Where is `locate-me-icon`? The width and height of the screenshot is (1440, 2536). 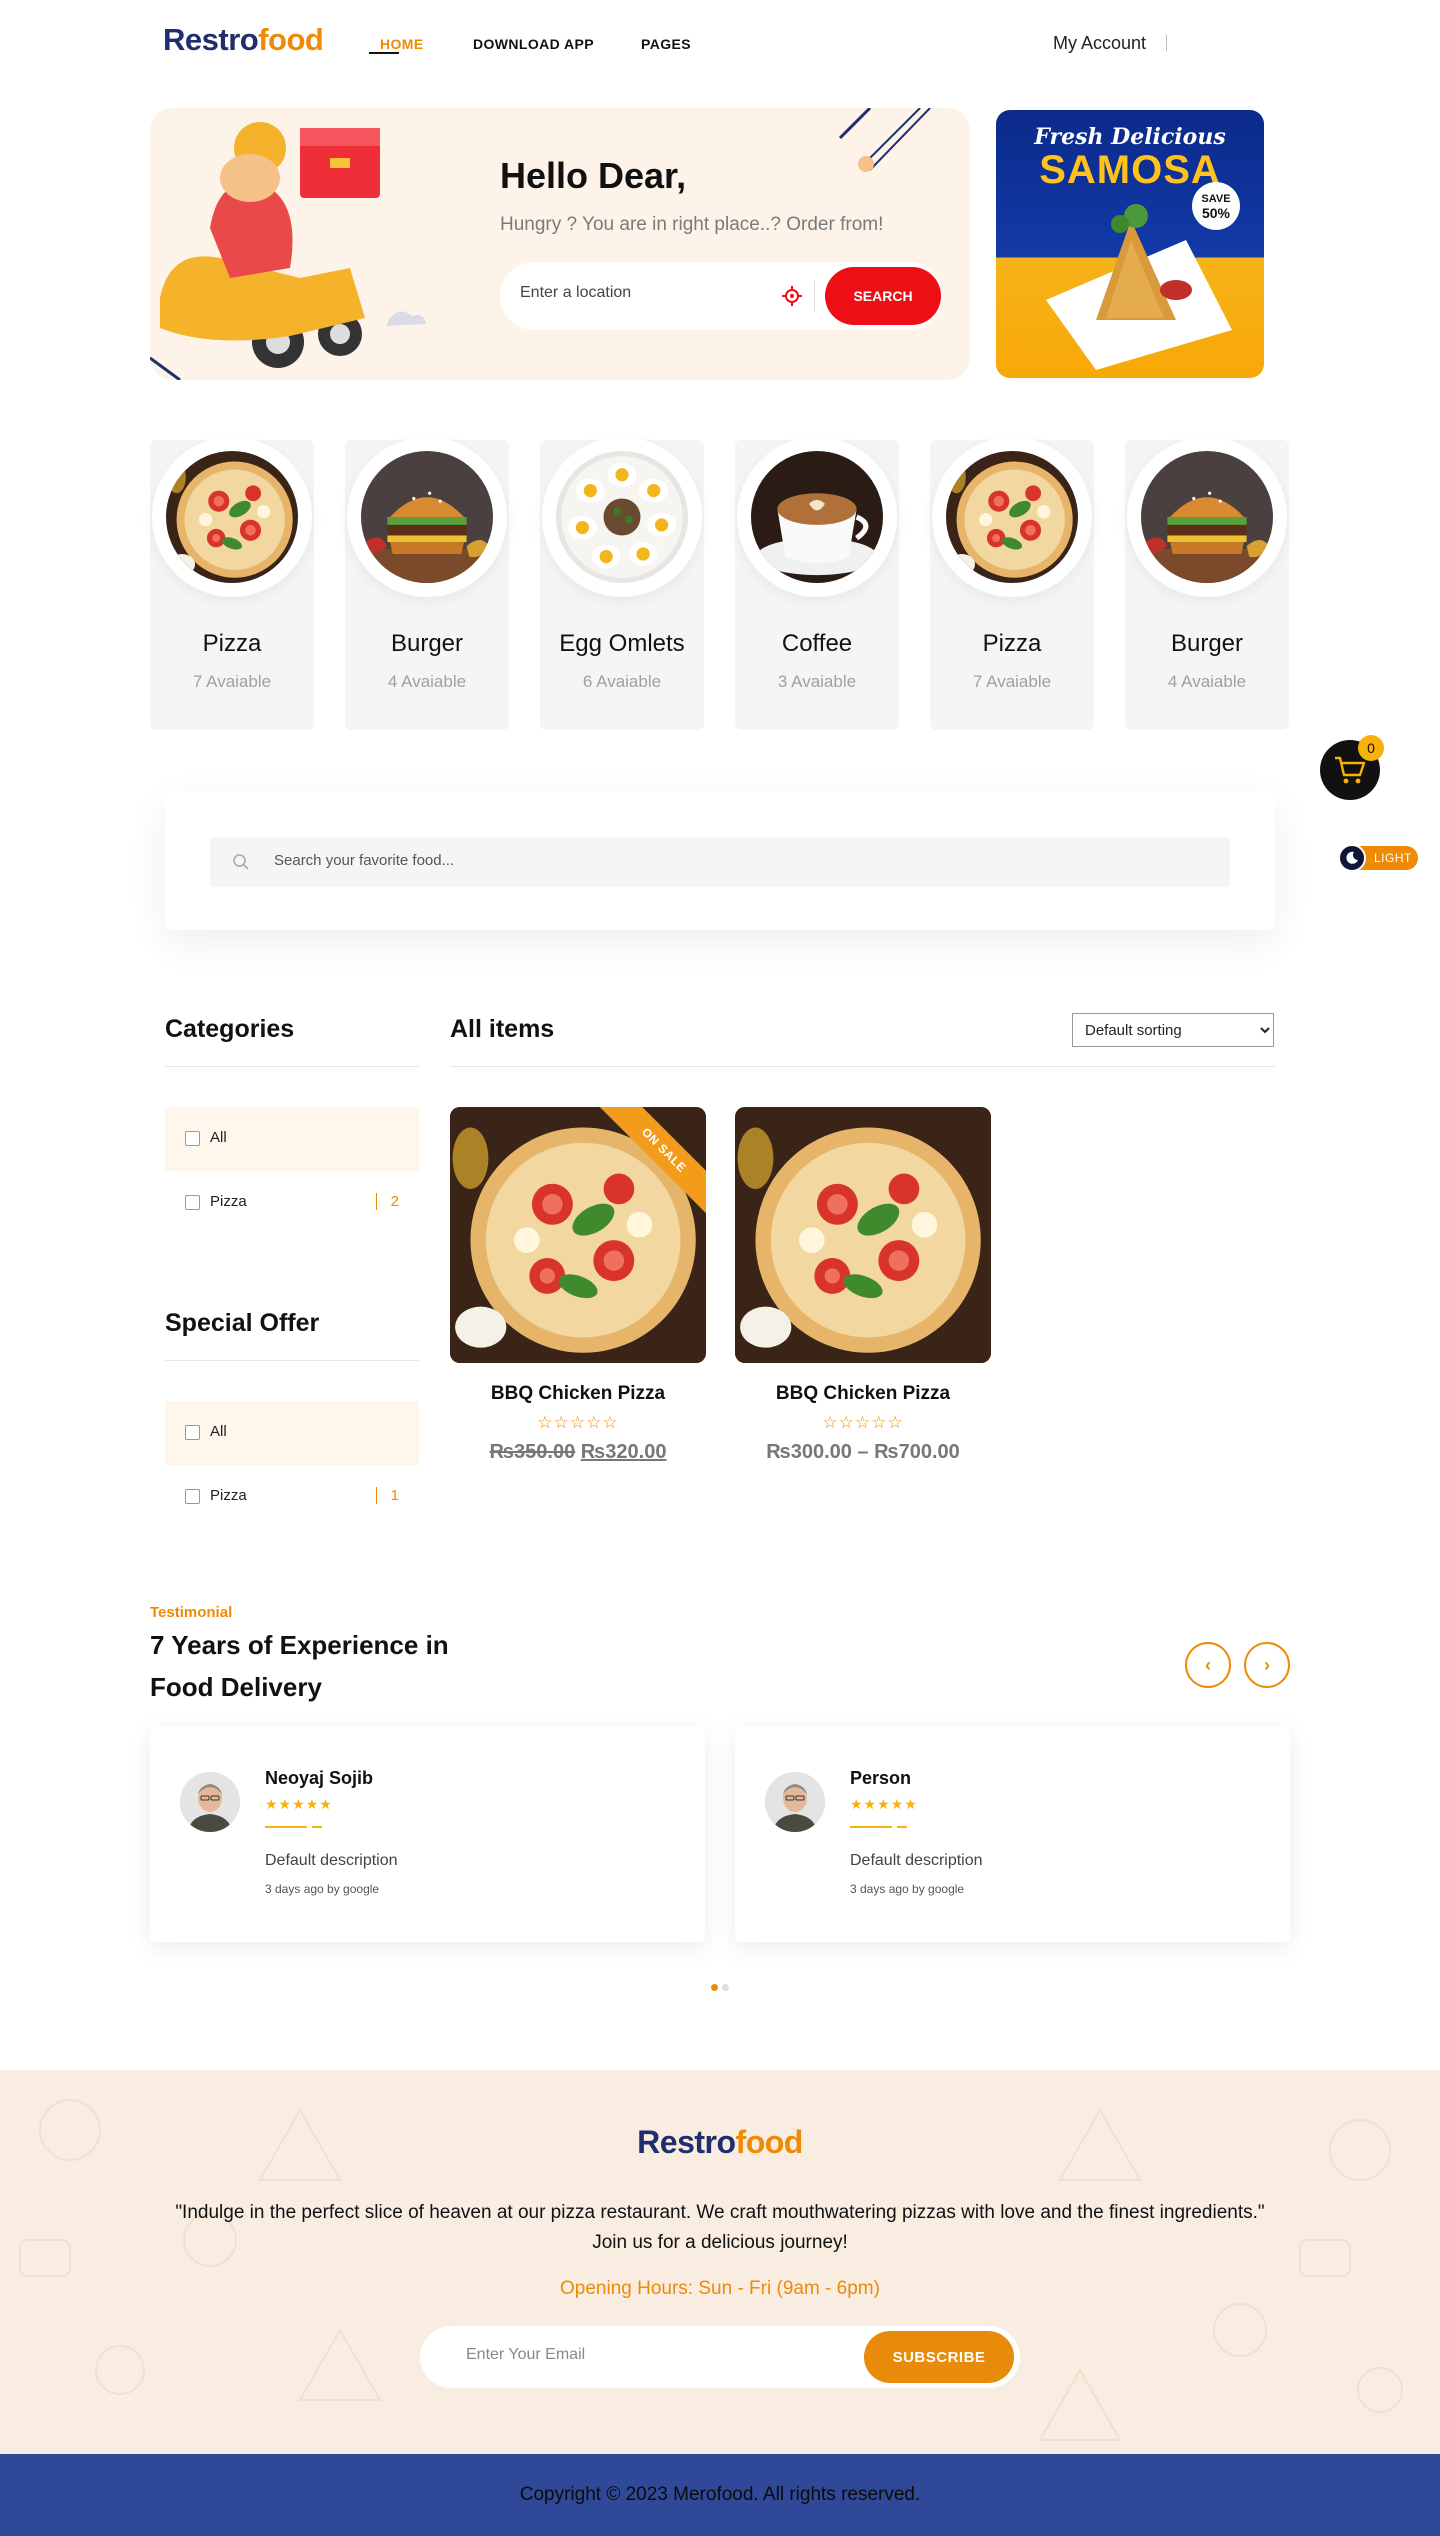 locate-me-icon is located at coordinates (792, 296).